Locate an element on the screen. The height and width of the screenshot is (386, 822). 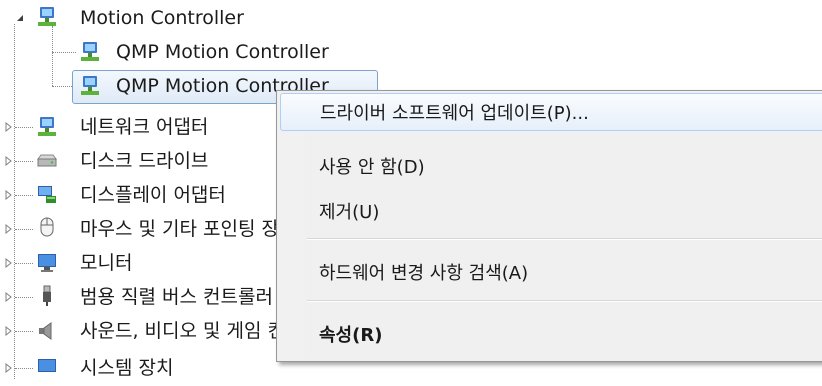
tree-item-label: 시스템 장치 is located at coordinates (127, 368).